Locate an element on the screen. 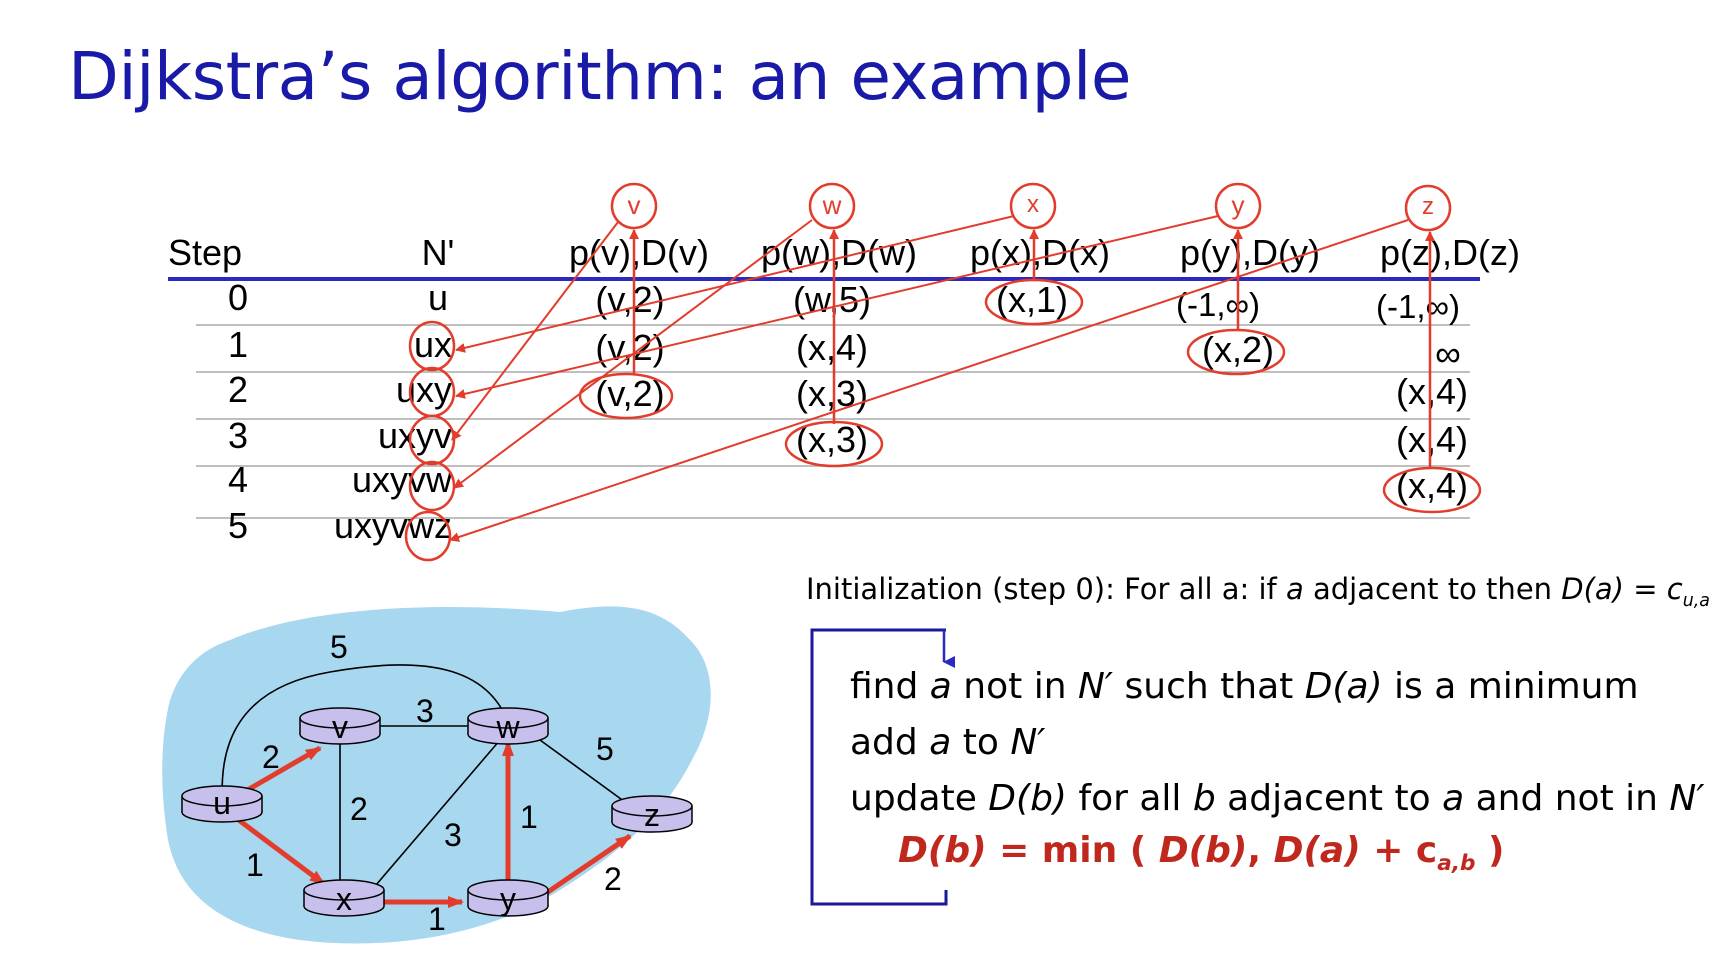 Image resolution: width=1712 pixels, height=970 pixels. cloud-background is located at coordinates (436, 775).